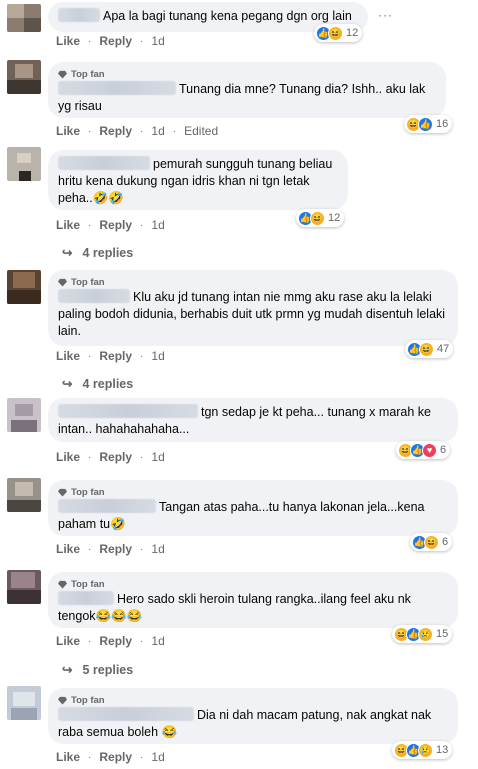 The height and width of the screenshot is (769, 478). I want to click on reaction-count: 👍 😆 47, so click(429, 349).